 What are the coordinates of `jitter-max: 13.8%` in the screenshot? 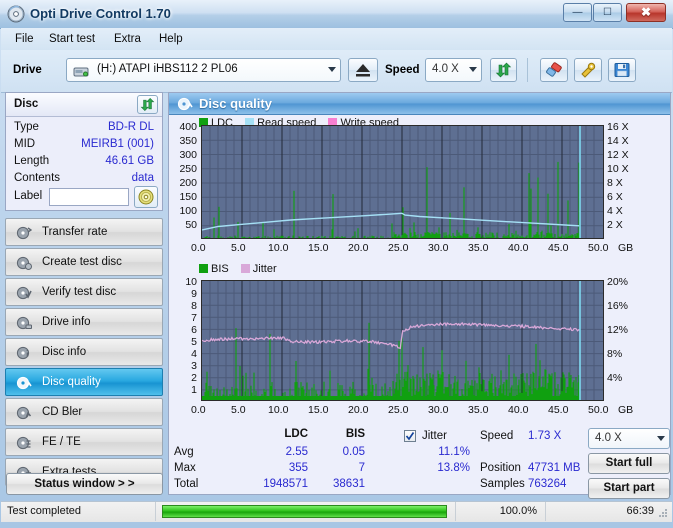 It's located at (453, 468).